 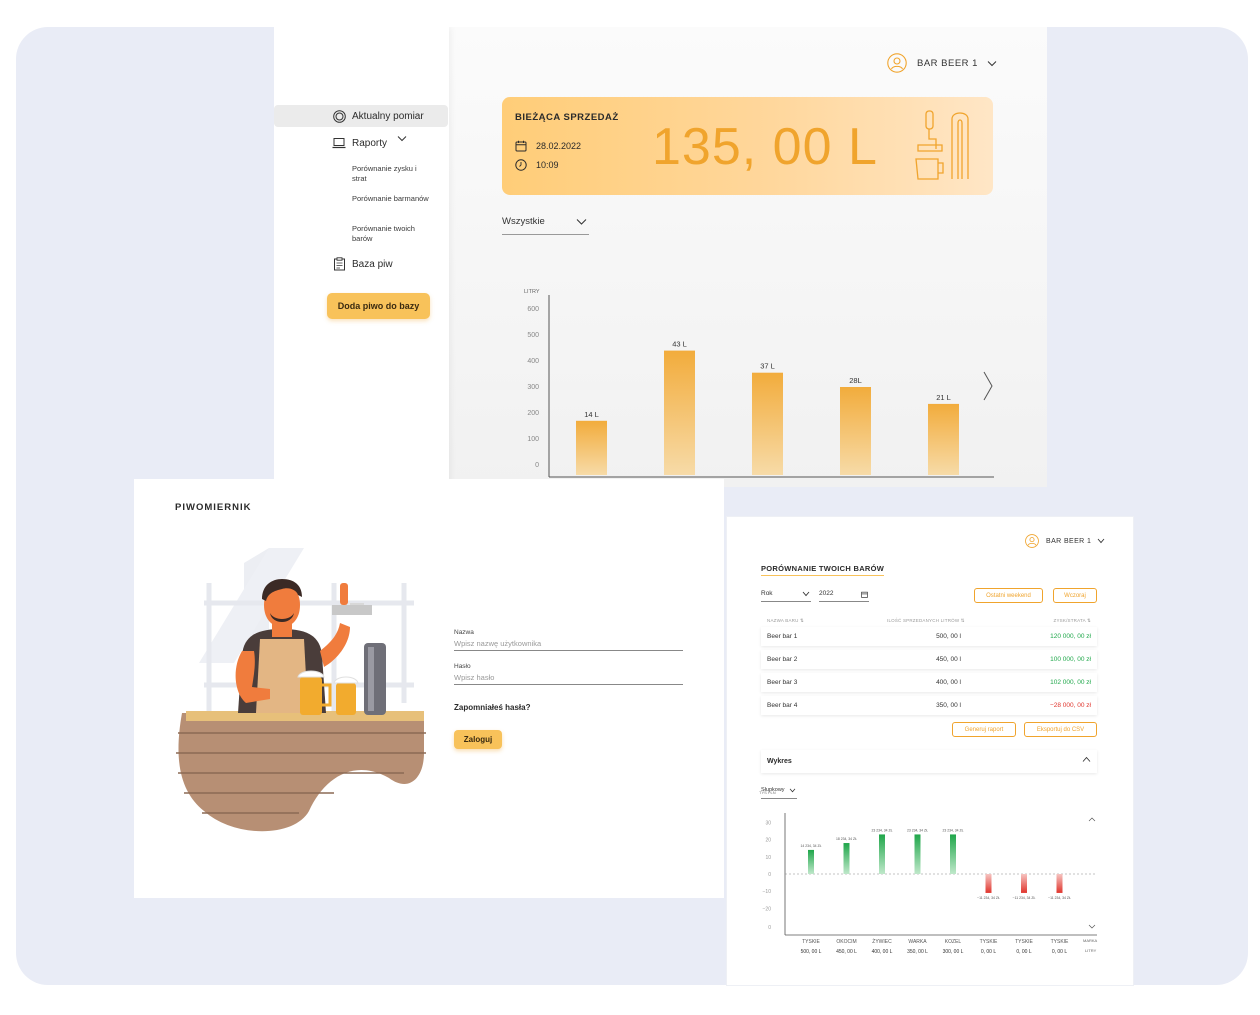 What do you see at coordinates (533, 387) in the screenshot?
I see `y-tick-label: 300` at bounding box center [533, 387].